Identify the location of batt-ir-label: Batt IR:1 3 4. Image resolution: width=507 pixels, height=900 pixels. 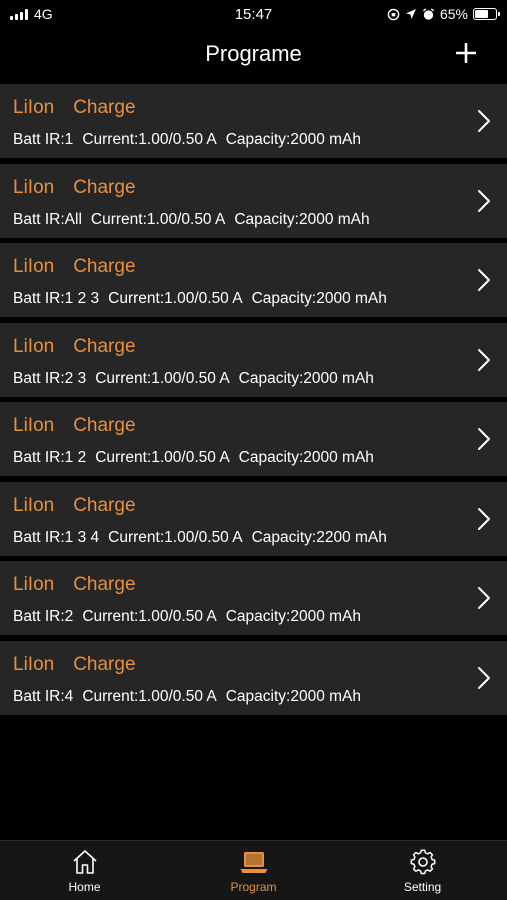
(56, 537).